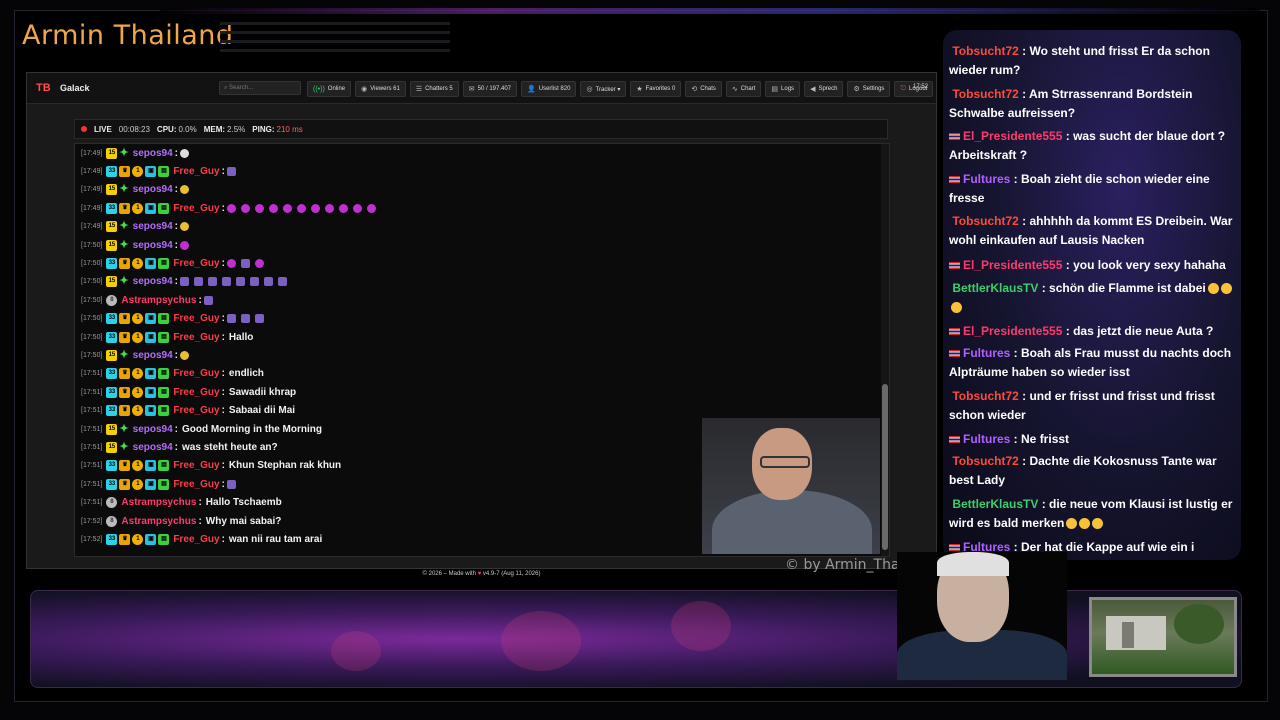  What do you see at coordinates (112, 503) in the screenshot?
I see `level-badge: 8` at bounding box center [112, 503].